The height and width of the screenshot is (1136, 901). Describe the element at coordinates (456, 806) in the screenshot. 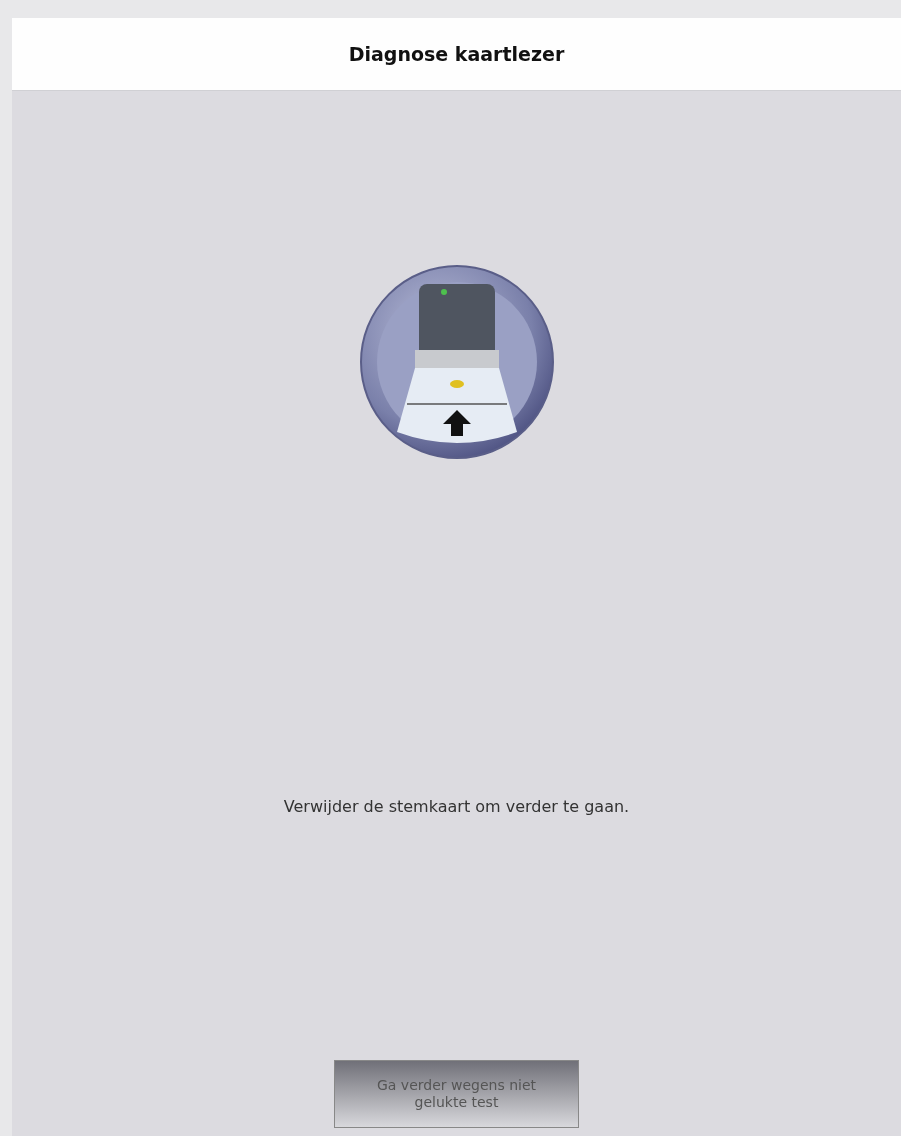

I see `instruction-text: Verwijder de stemkaart om verder te gaan.` at that location.